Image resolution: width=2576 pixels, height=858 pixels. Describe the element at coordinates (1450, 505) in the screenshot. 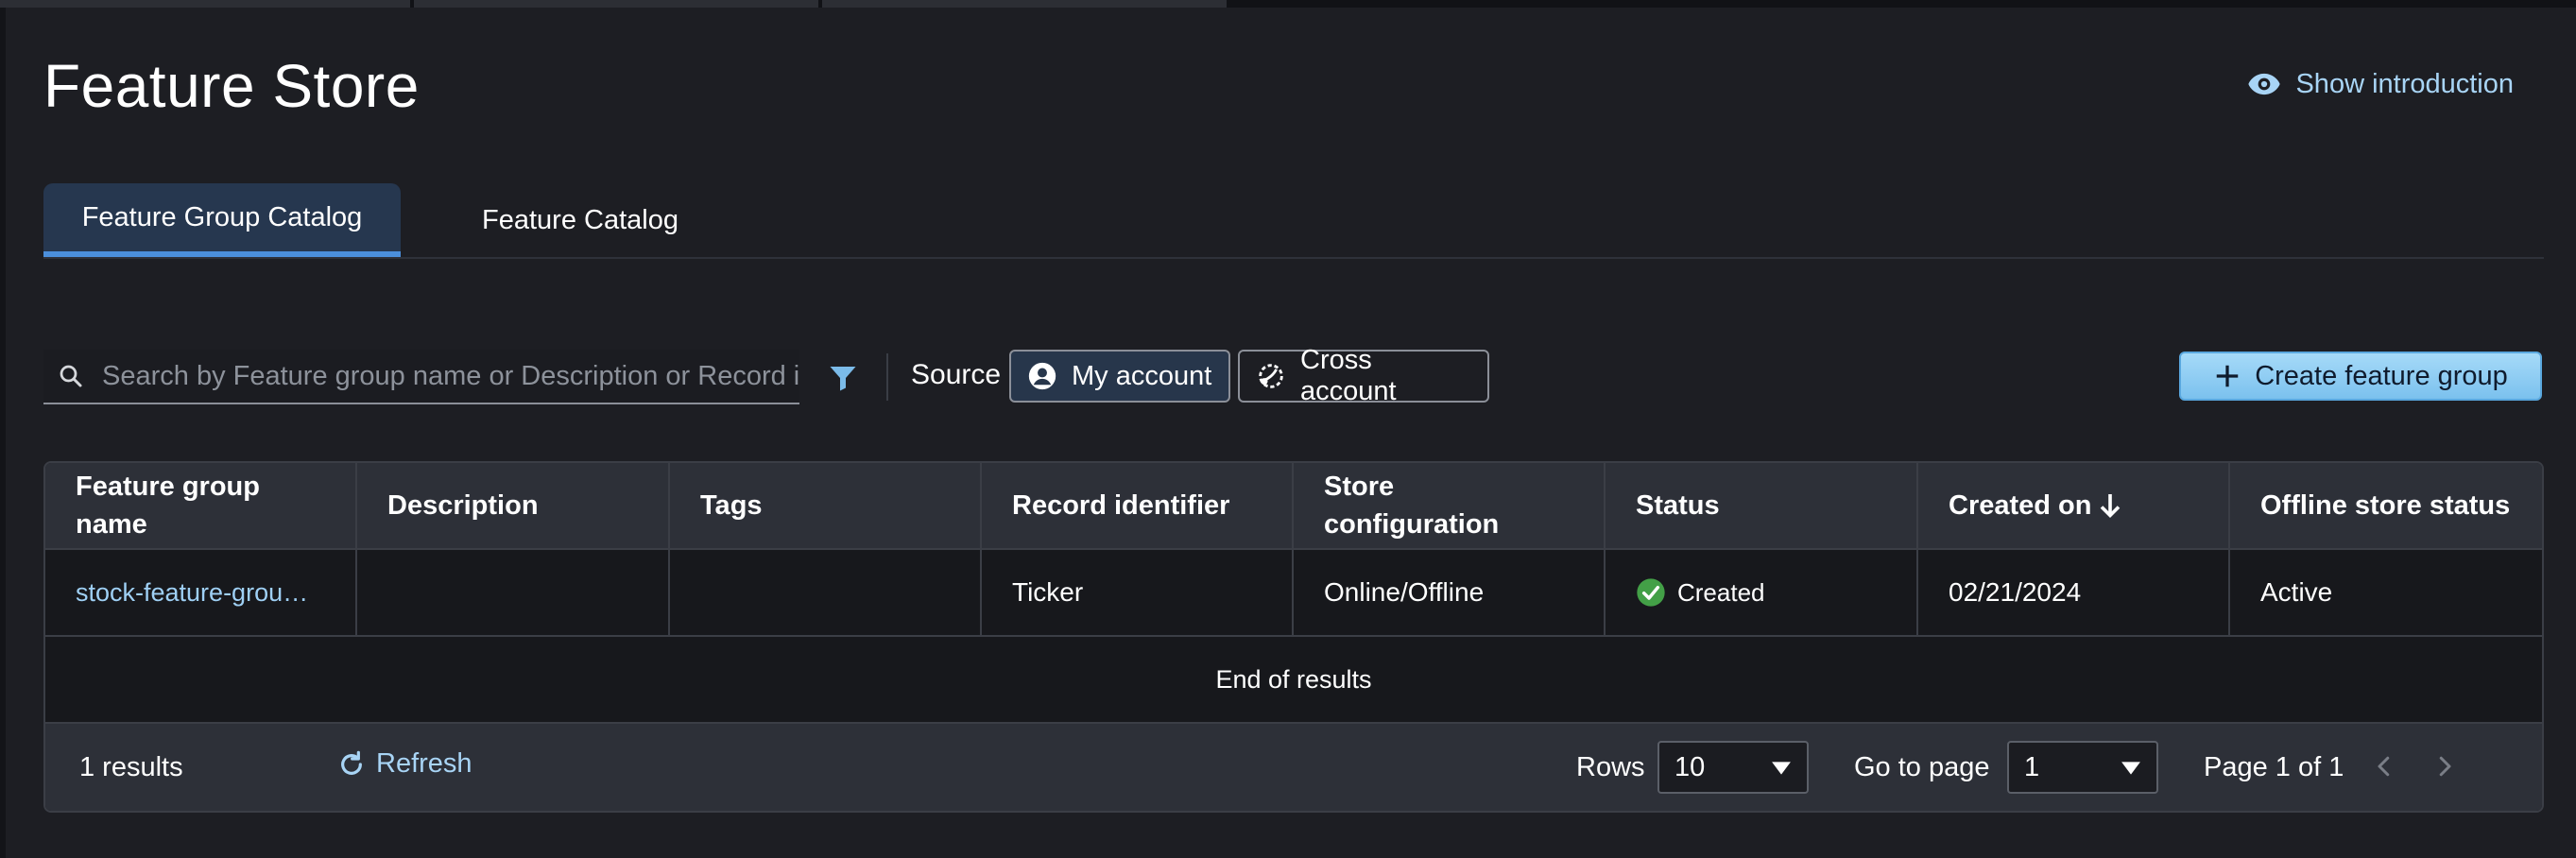

I see `column-header-store-configuration: Store configuration` at that location.